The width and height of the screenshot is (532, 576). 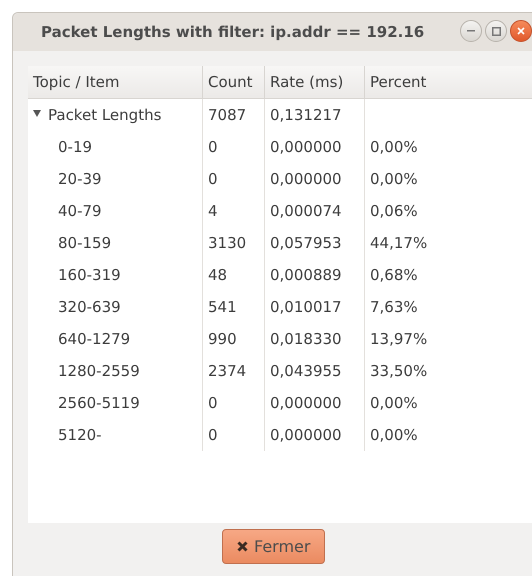 What do you see at coordinates (89, 275) in the screenshot?
I see `tree-item: 160-319` at bounding box center [89, 275].